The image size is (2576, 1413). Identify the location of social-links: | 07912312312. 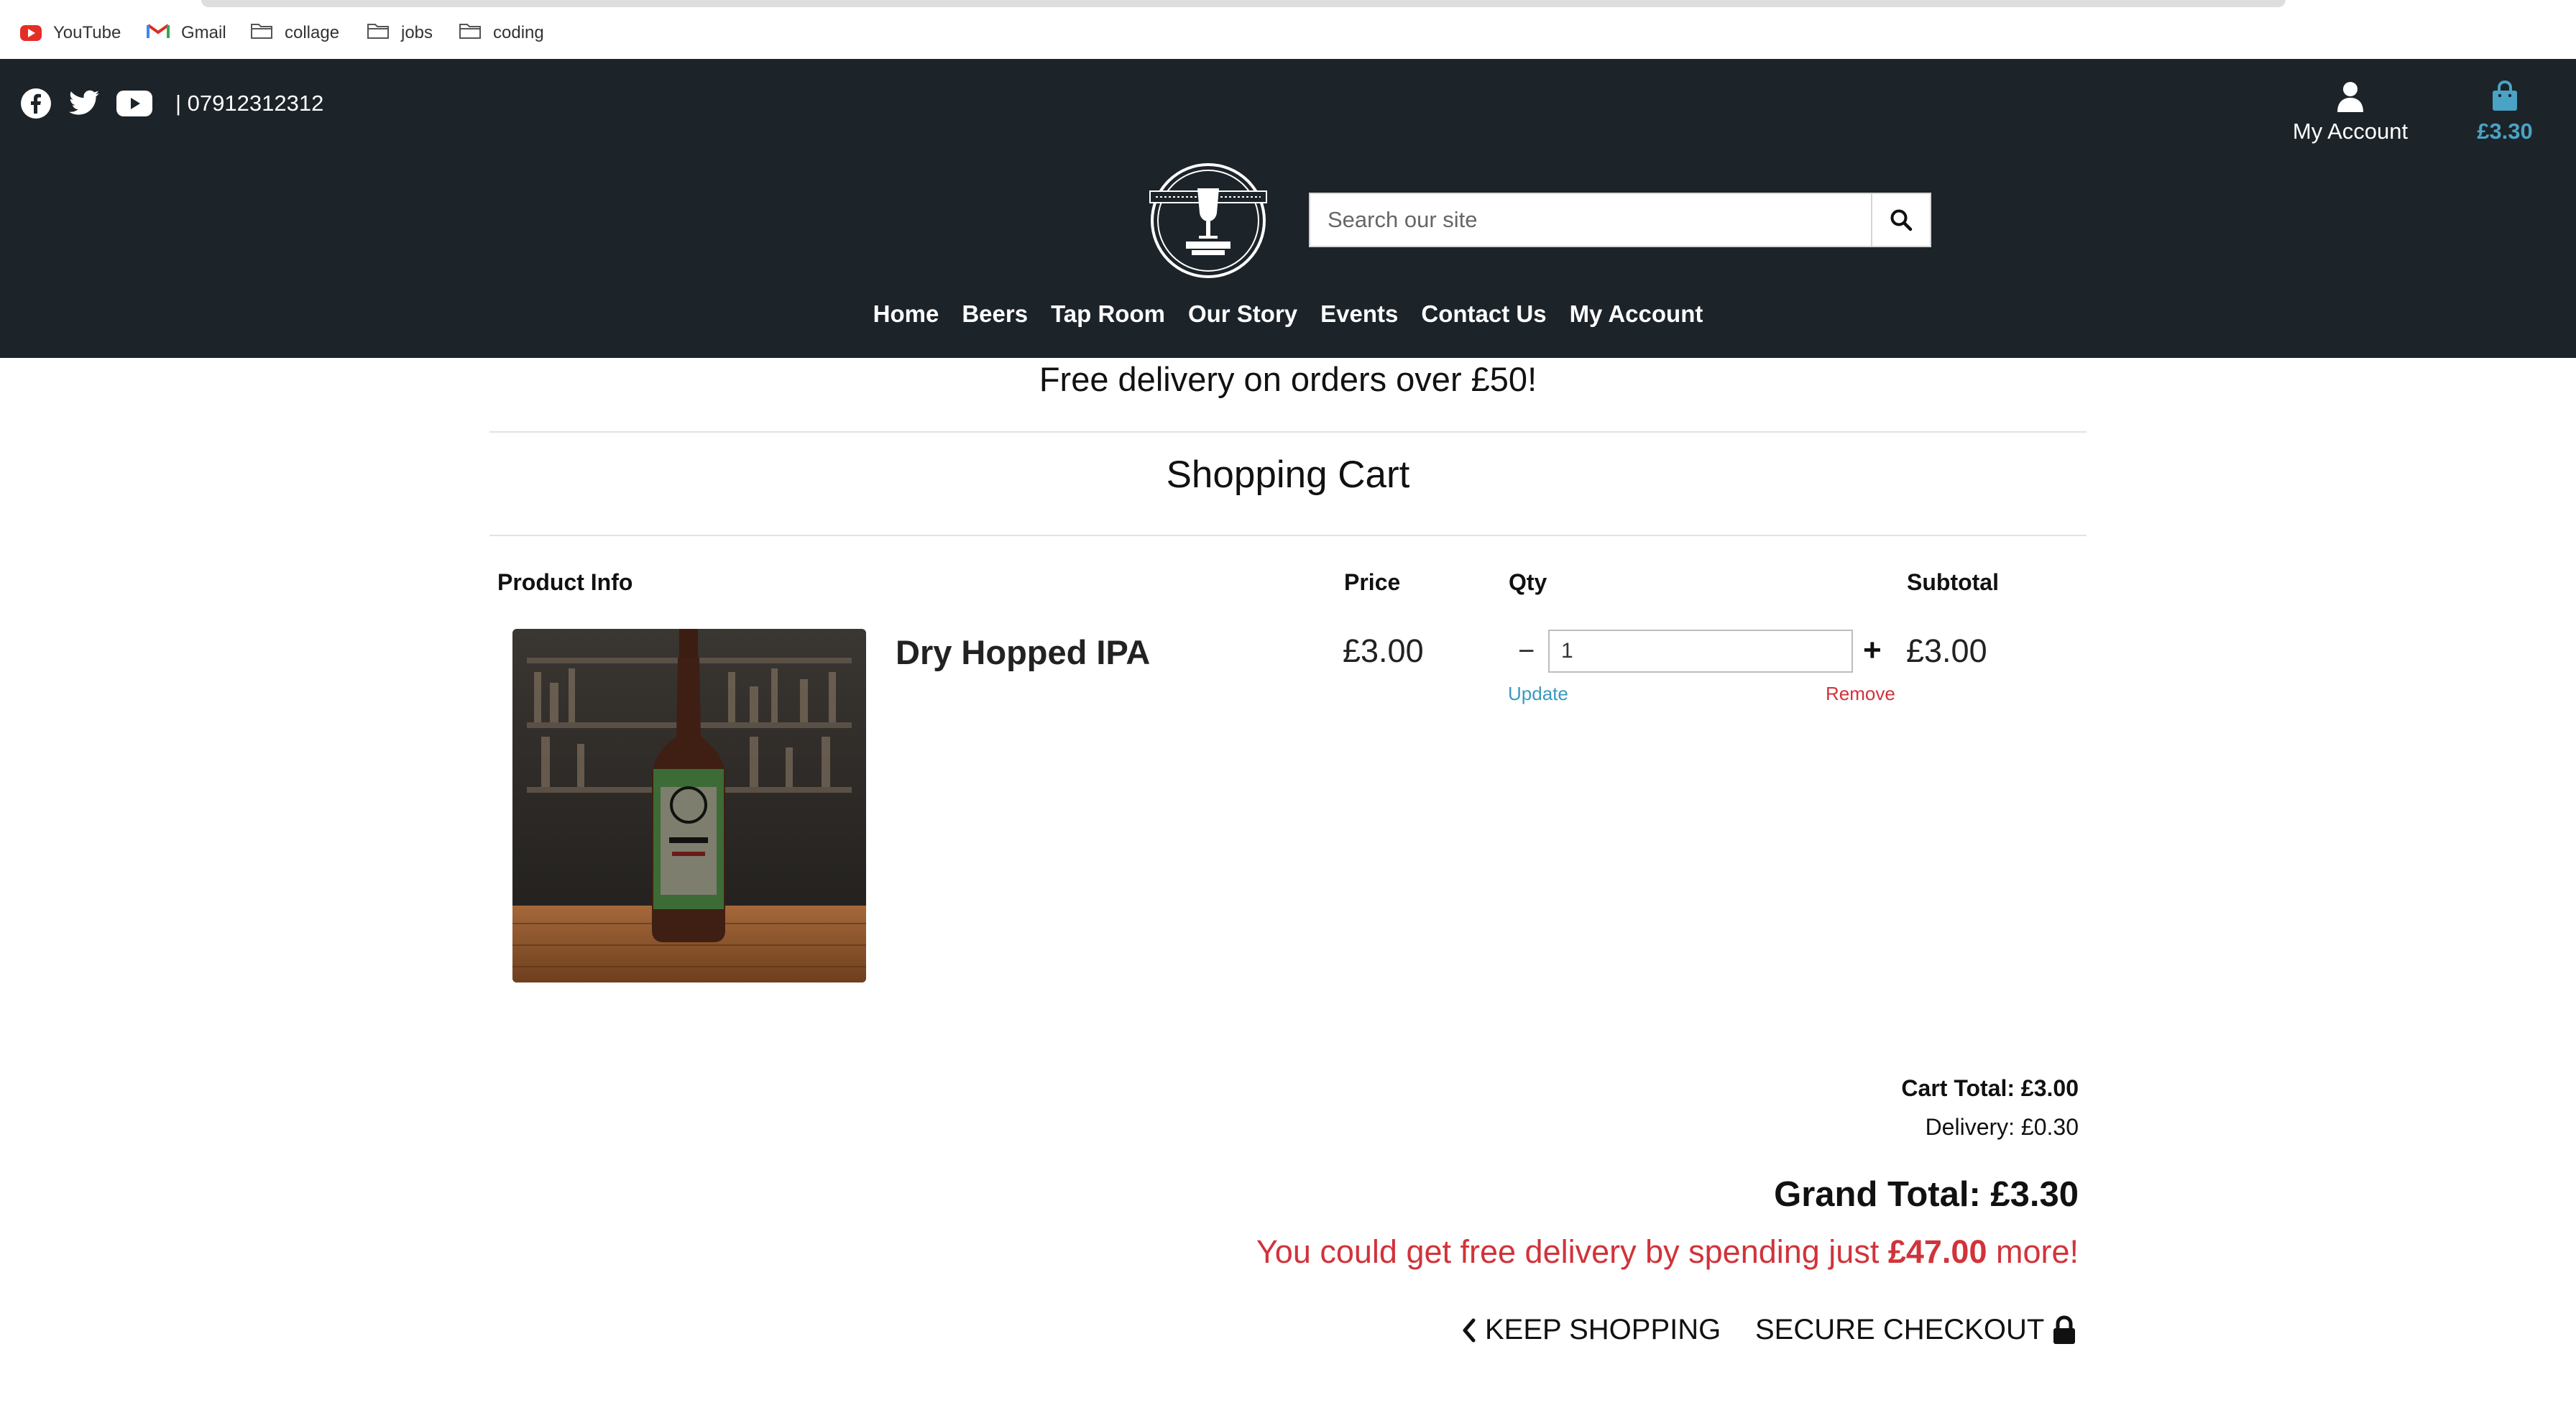
(171, 104).